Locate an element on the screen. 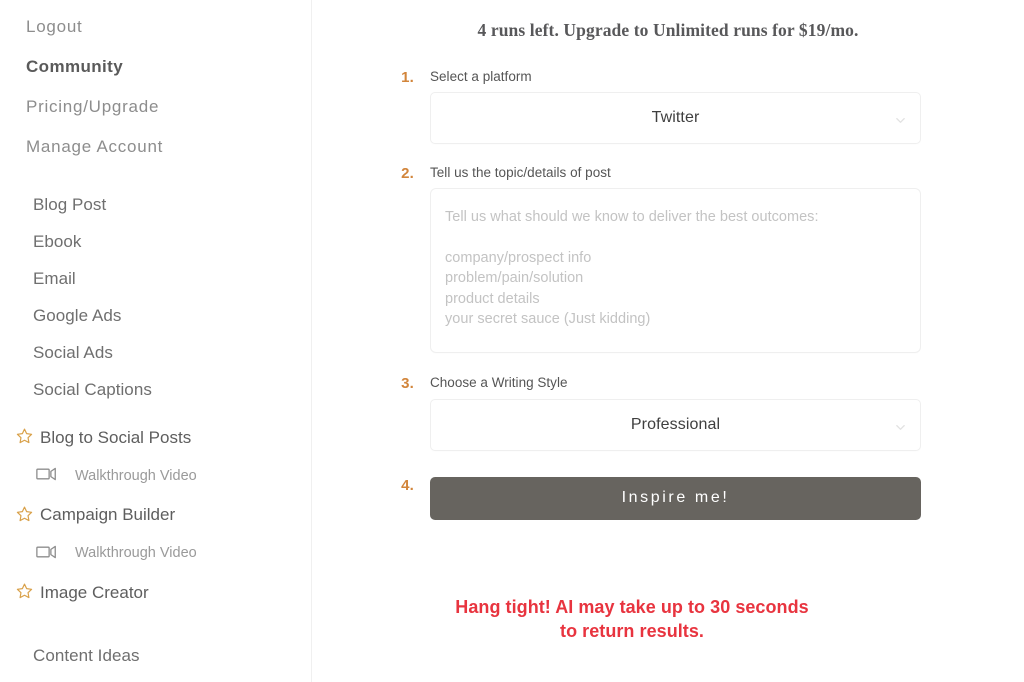 The width and height of the screenshot is (1024, 682). sidebar-item-campaign-builder: Campaign Builder is located at coordinates (163, 515).